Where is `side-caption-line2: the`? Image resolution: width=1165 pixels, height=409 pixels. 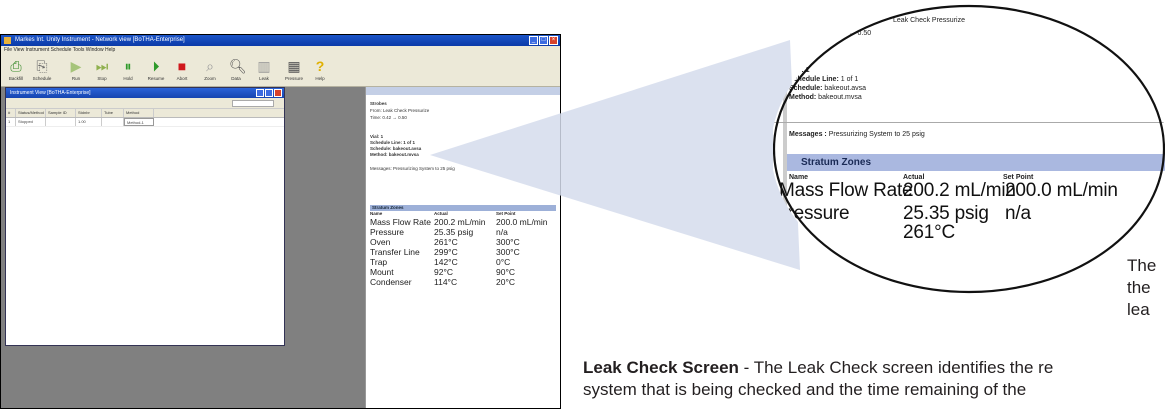 side-caption-line2: the is located at coordinates (1139, 287).